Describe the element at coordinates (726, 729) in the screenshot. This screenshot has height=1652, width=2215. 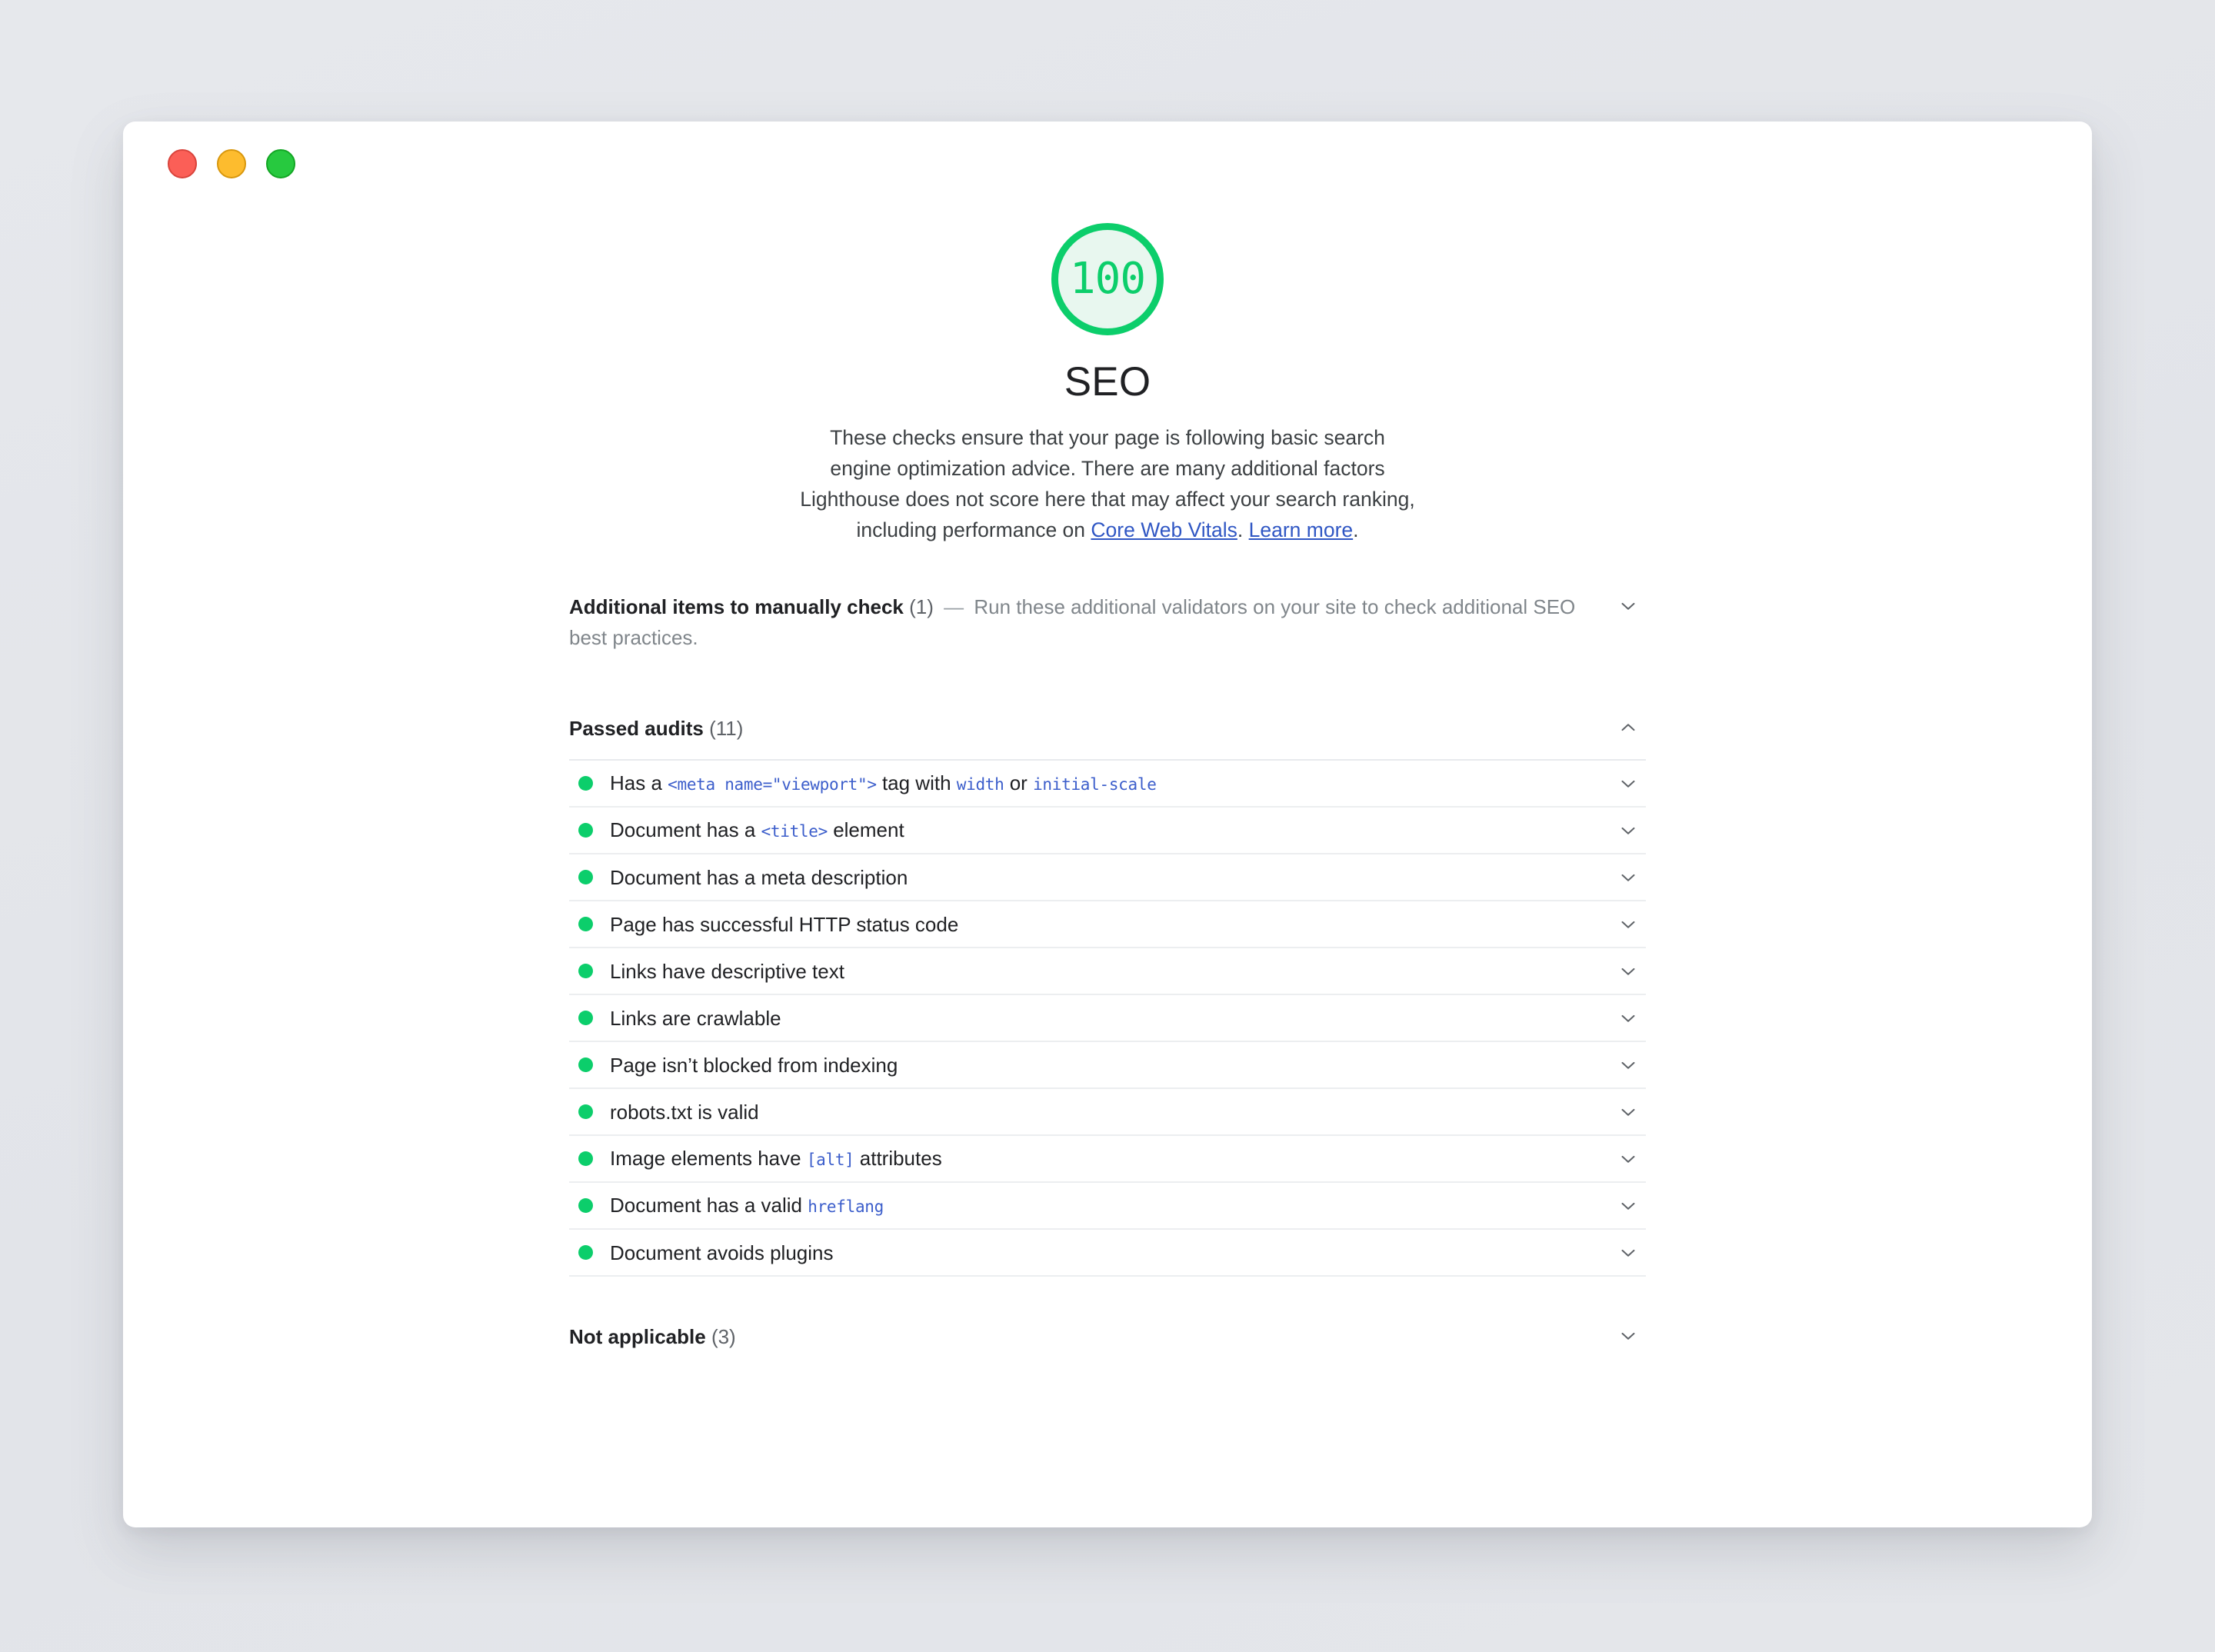
I see `section-passed-audits-count: (11)` at that location.